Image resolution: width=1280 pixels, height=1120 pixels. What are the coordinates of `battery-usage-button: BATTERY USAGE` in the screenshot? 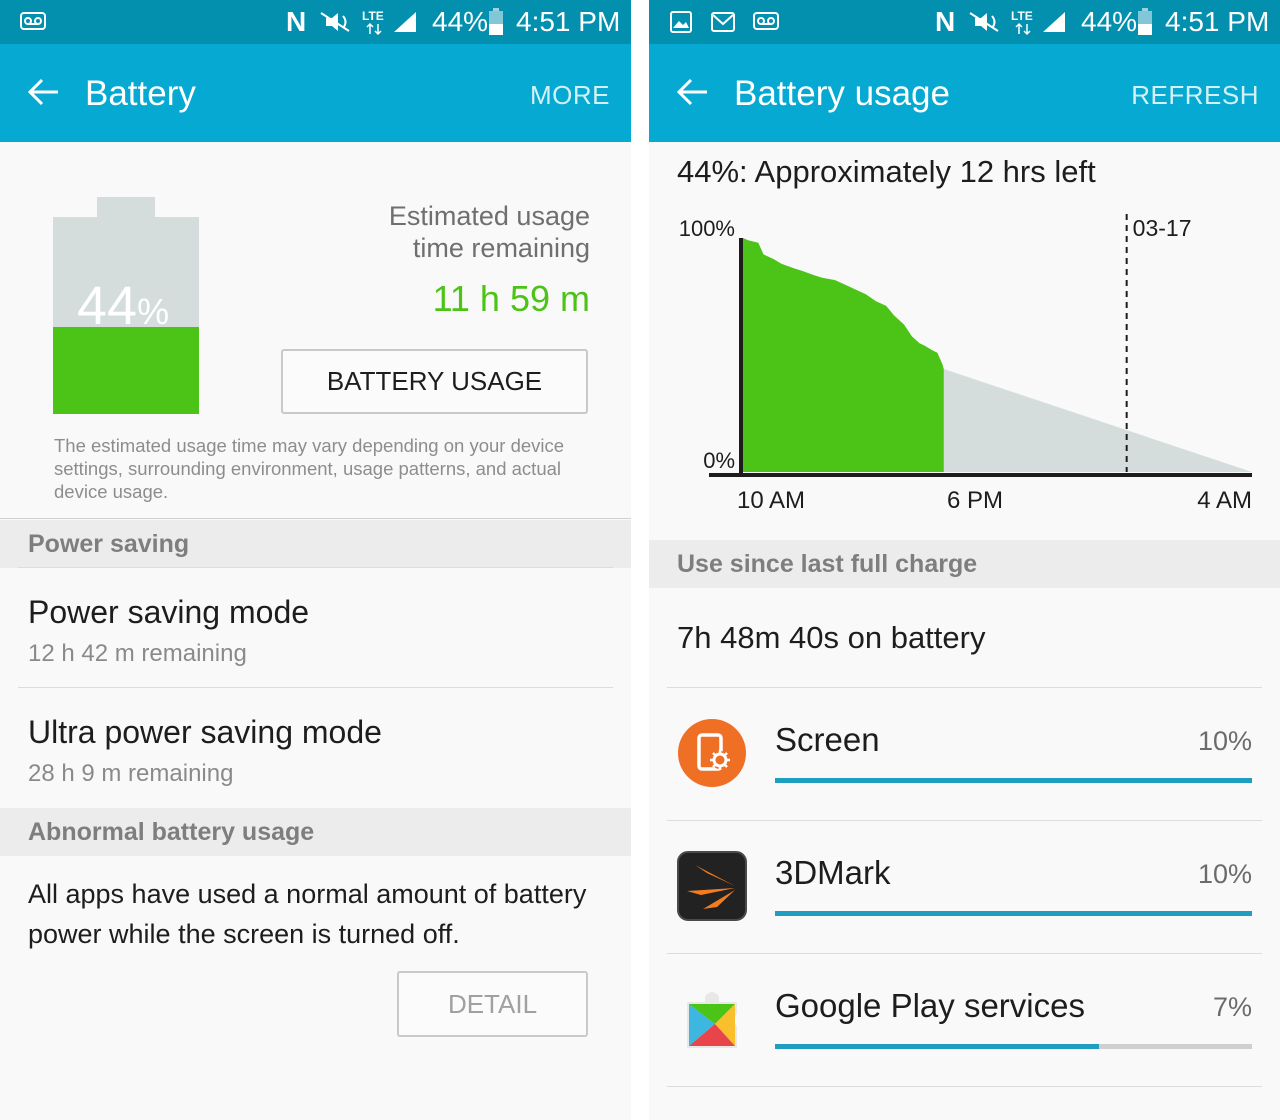 It's located at (434, 381).